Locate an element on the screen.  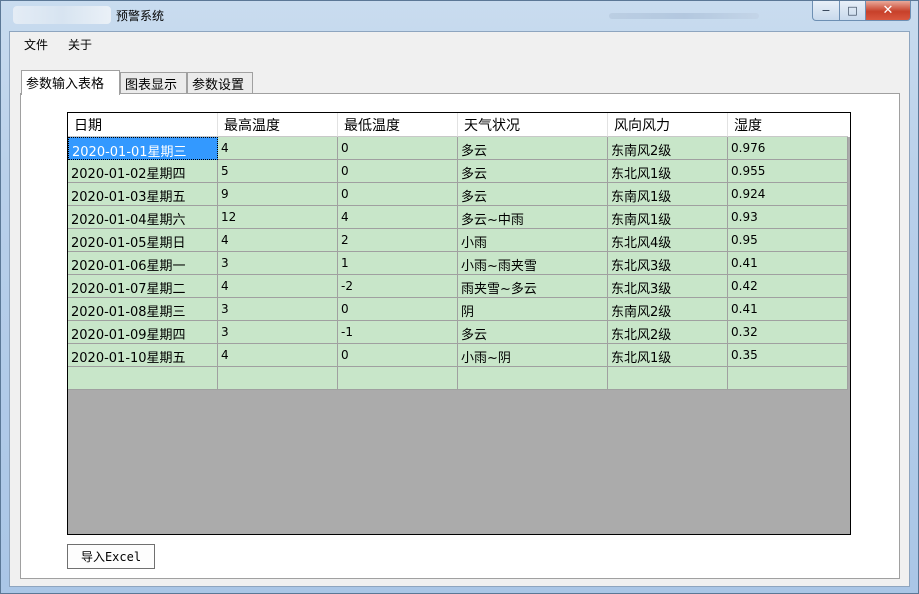
cell-humidity: 0.95 is located at coordinates (788, 240).